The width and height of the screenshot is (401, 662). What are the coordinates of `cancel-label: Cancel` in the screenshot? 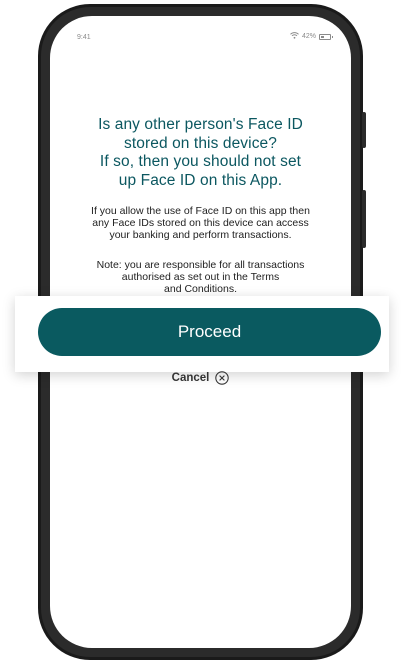 It's located at (190, 378).